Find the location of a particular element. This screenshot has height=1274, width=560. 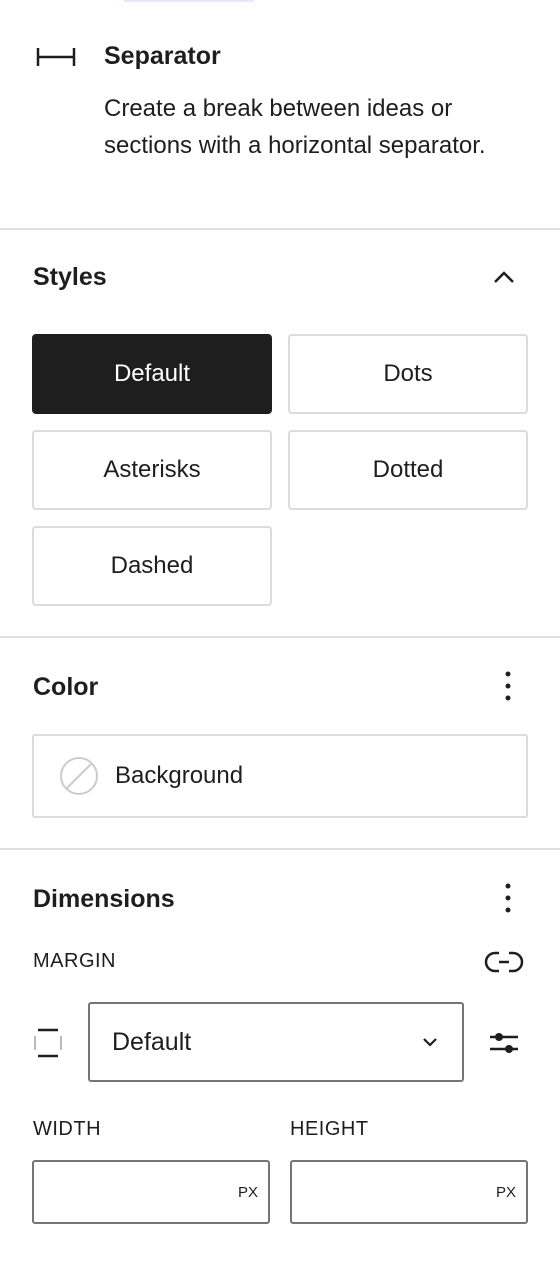

chevron-down-icon is located at coordinates (430, 1042).